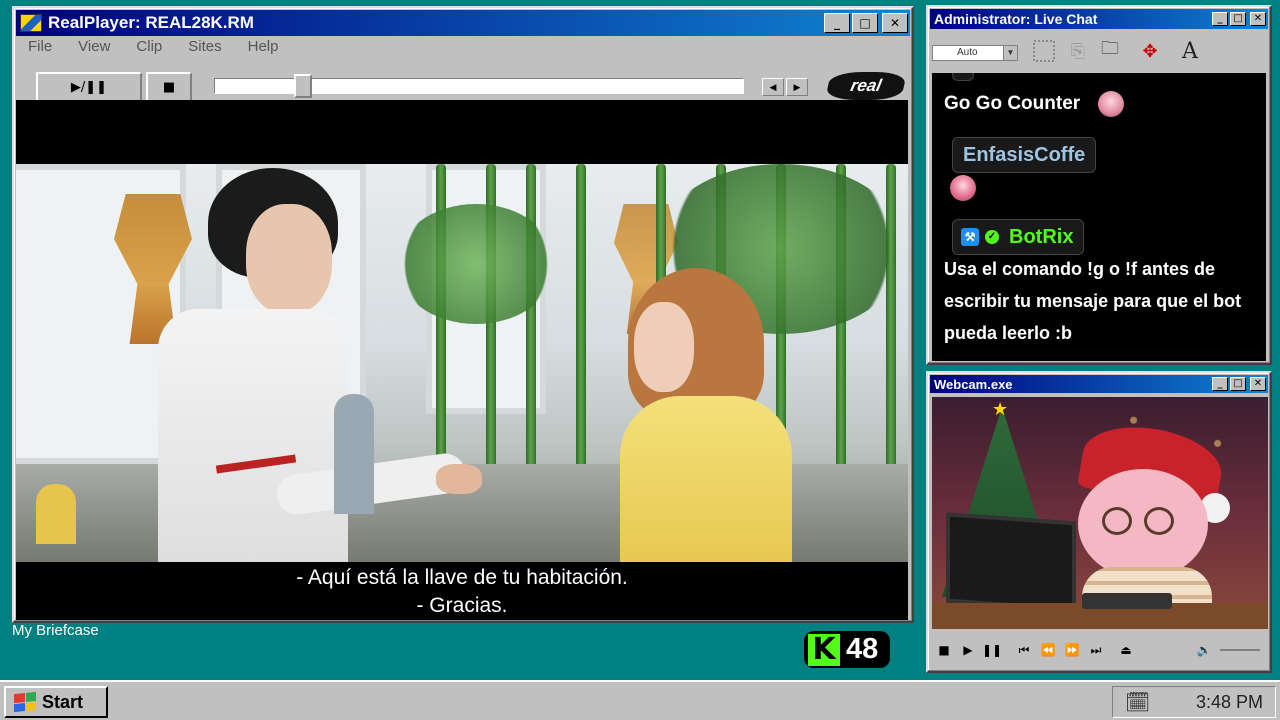 This screenshot has width=1280, height=720. I want to click on taskbar: Start 🗓 3:48 PM, so click(640, 700).